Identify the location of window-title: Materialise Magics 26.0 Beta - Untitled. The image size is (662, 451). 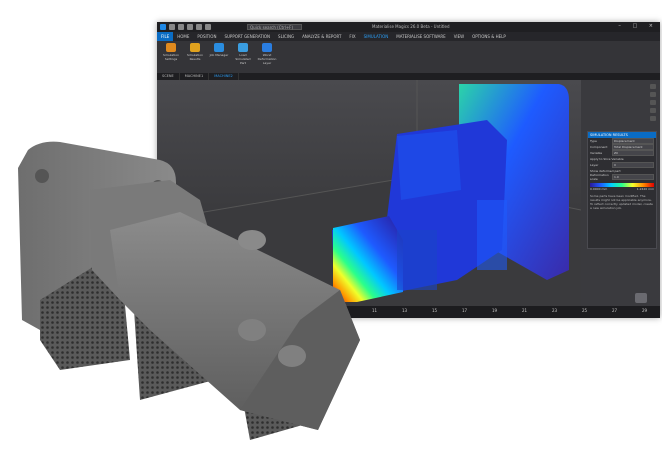
(411, 26).